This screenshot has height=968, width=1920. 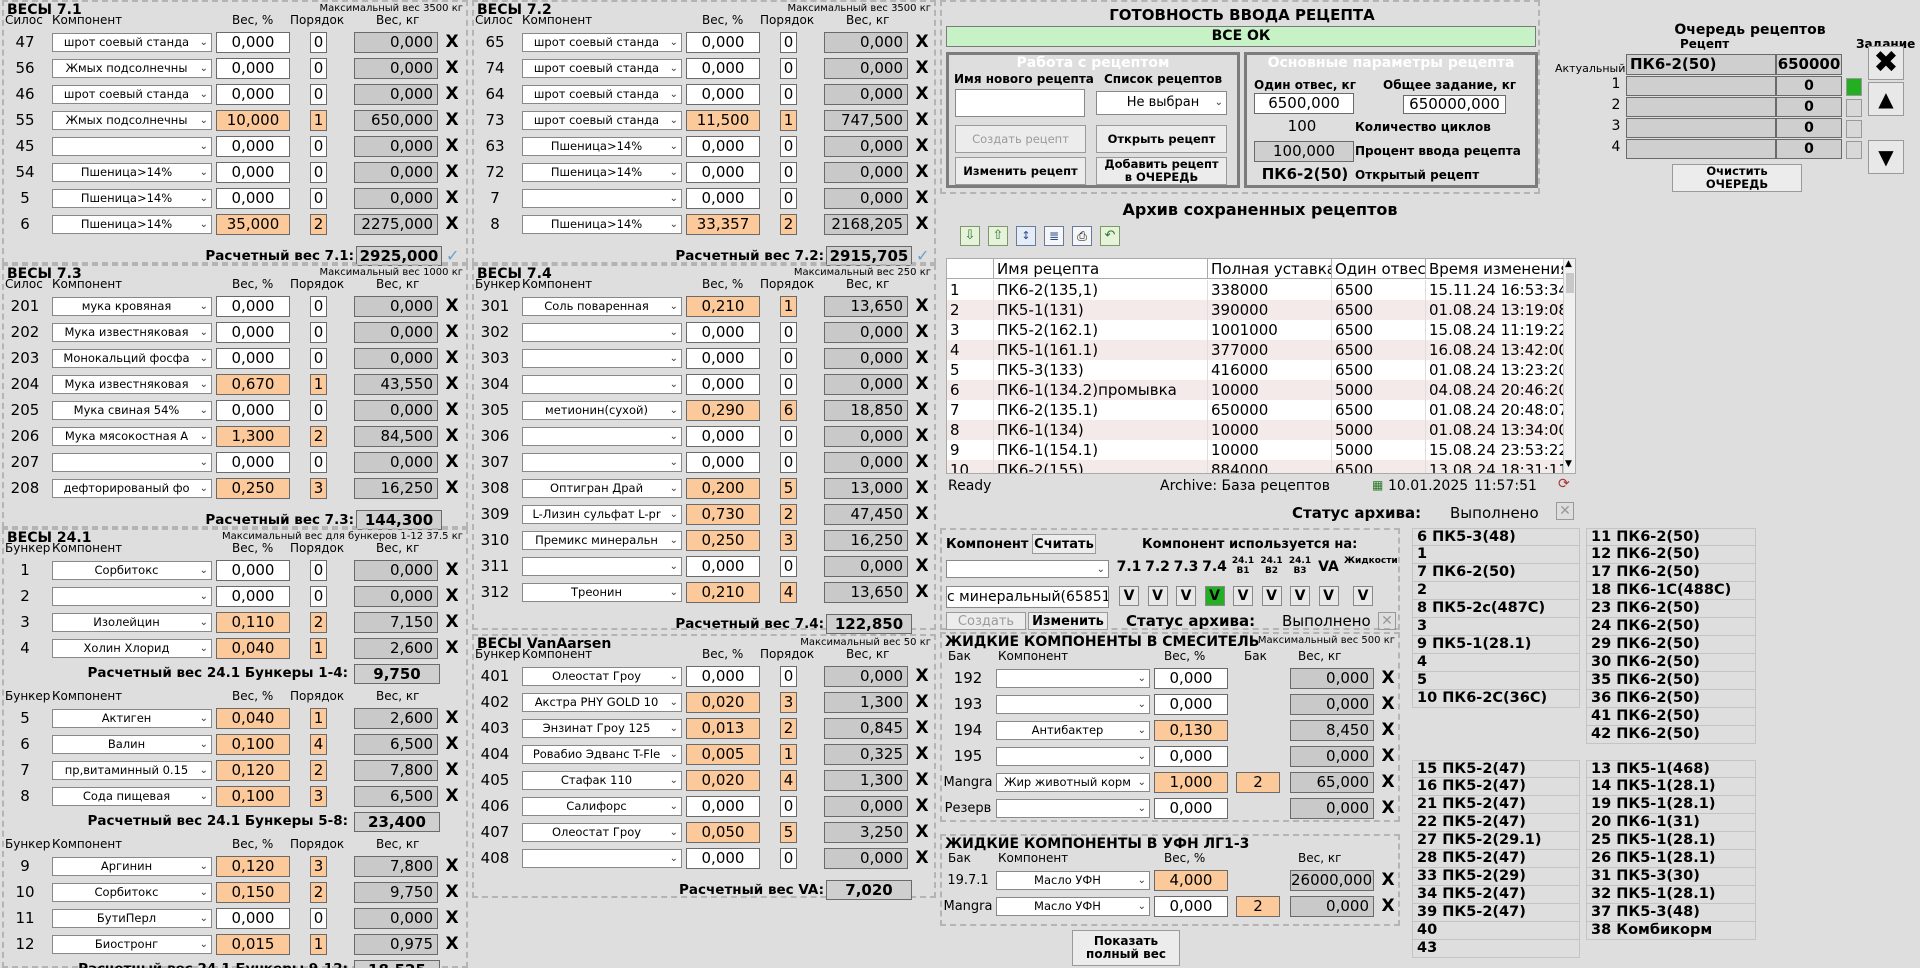 What do you see at coordinates (1020, 103) in the screenshot?
I see `new-recipe-input` at bounding box center [1020, 103].